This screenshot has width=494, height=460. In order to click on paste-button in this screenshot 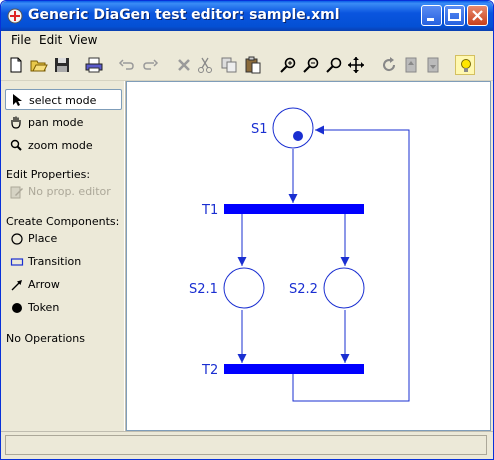, I will do `click(253, 65)`.